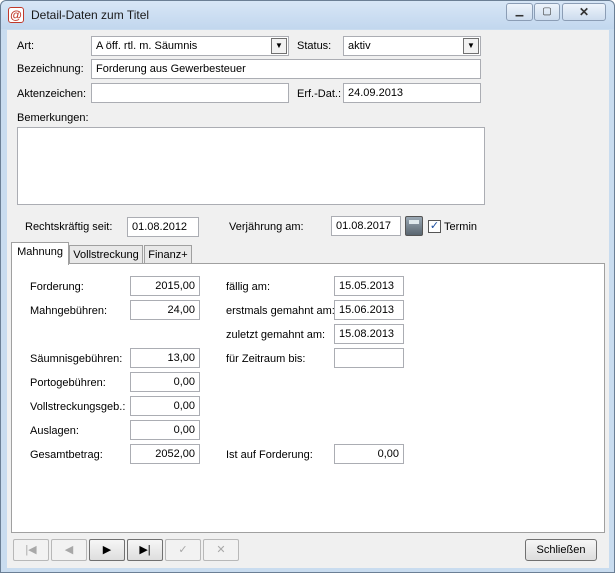 Image resolution: width=615 pixels, height=573 pixels. What do you see at coordinates (168, 255) in the screenshot?
I see `tab-finanz: Finanz+` at bounding box center [168, 255].